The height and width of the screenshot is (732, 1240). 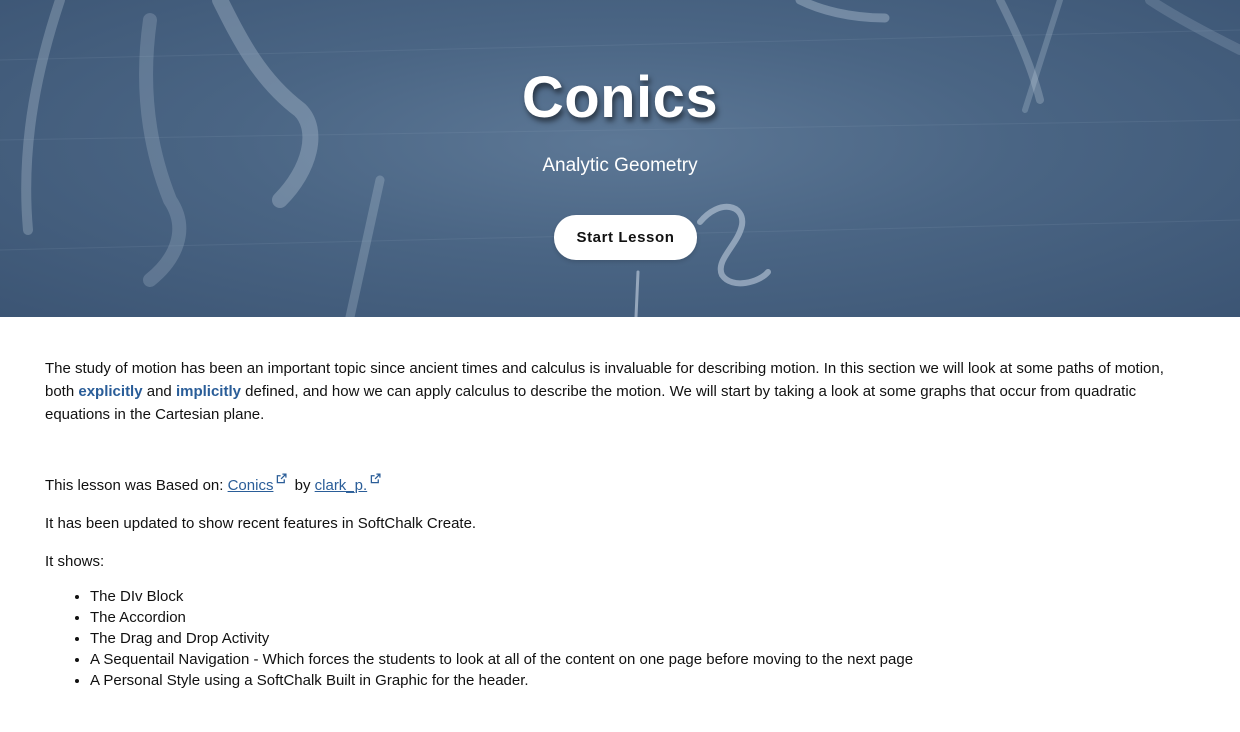 What do you see at coordinates (620, 97) in the screenshot?
I see `page-title: Conics` at bounding box center [620, 97].